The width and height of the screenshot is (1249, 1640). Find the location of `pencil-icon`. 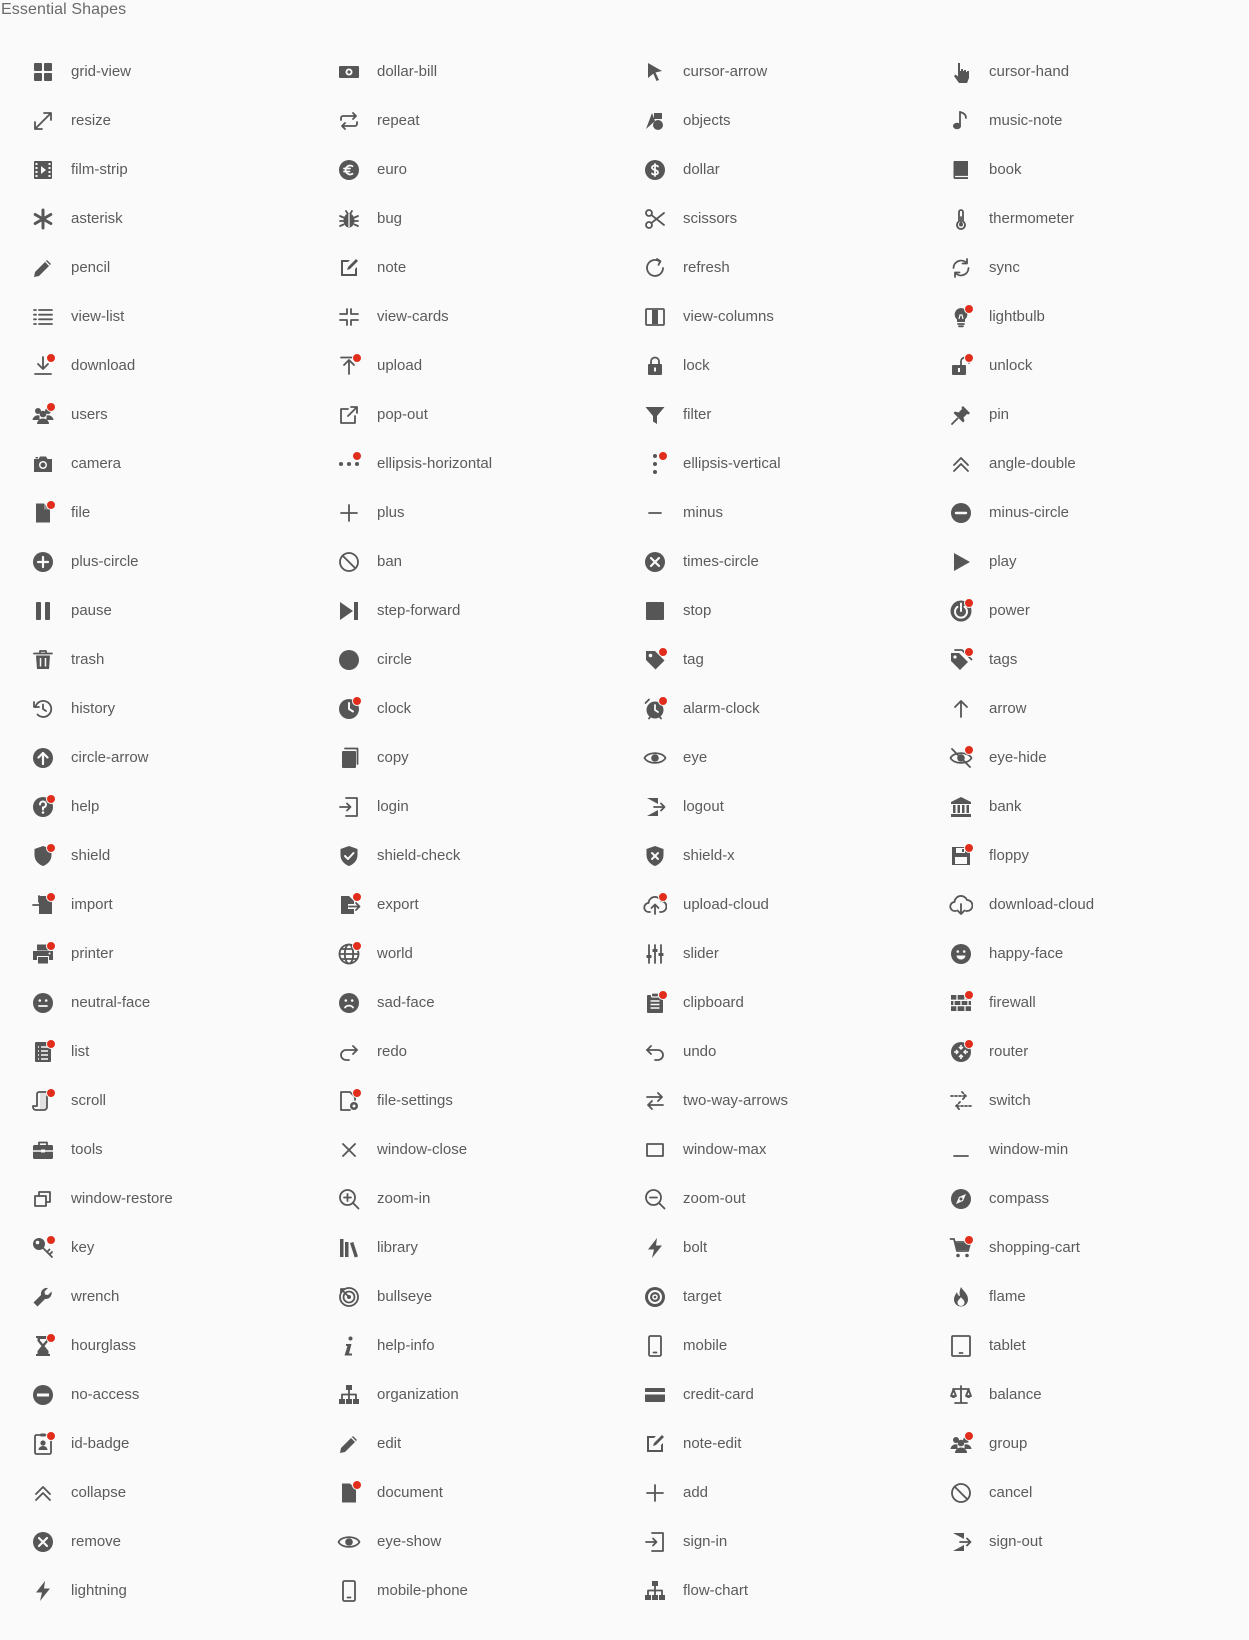

pencil-icon is located at coordinates (43, 268).